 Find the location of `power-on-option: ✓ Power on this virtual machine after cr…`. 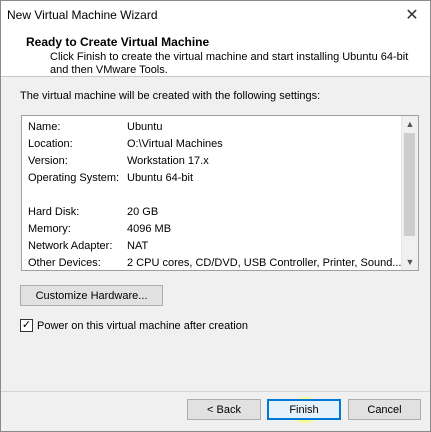

power-on-option: ✓ Power on this virtual machine after cr… is located at coordinates (134, 325).